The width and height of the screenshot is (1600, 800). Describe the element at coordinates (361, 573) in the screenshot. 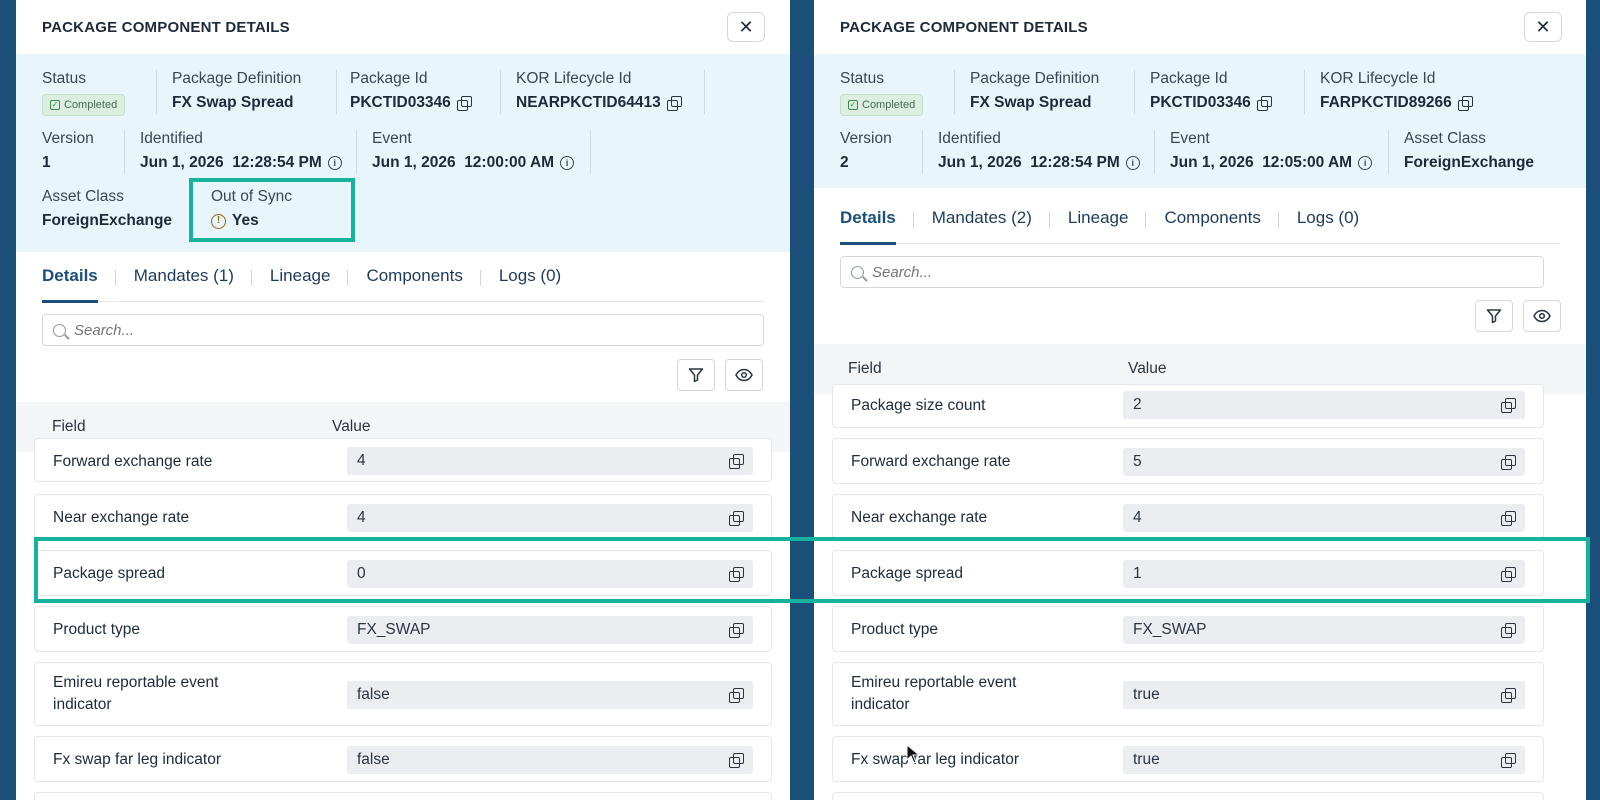

I see `field-value-text: 0` at that location.